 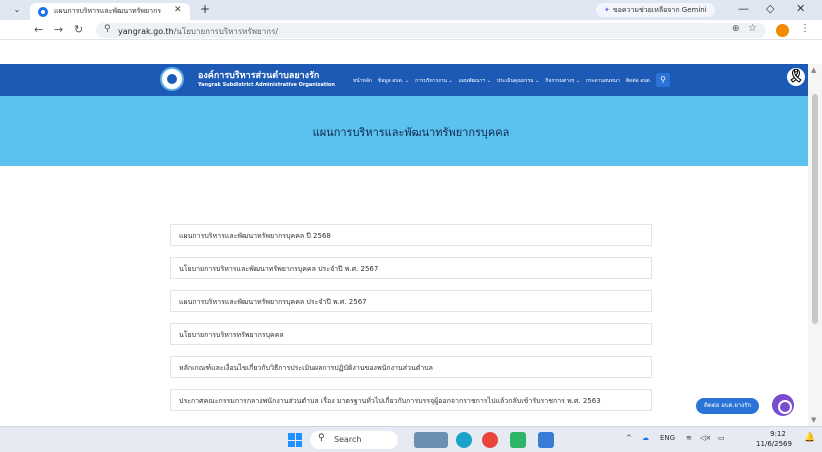 What do you see at coordinates (38, 29) in the screenshot?
I see `back-arrow-icon: ←` at bounding box center [38, 29].